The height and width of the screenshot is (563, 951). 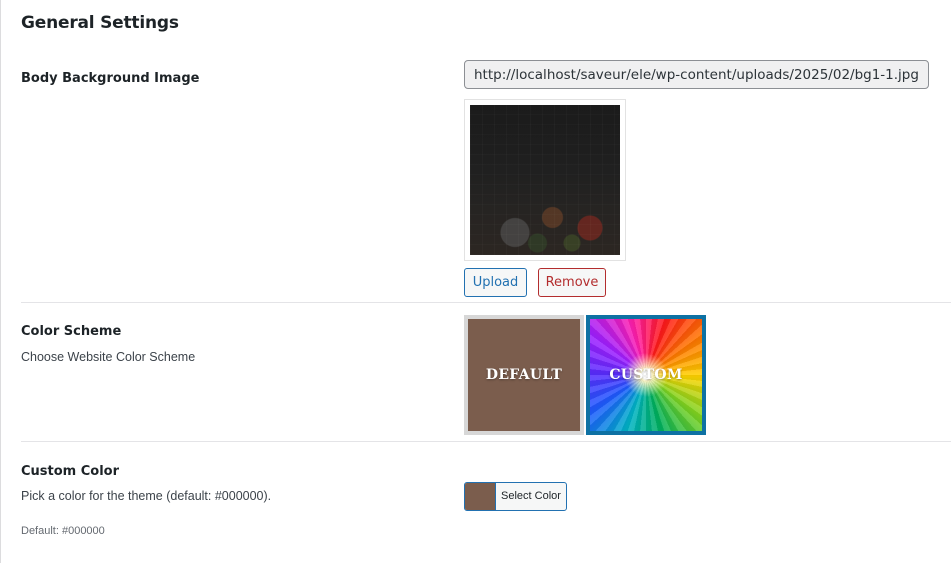 I want to click on scheme-option-label: DEFAULT, so click(x=524, y=375).